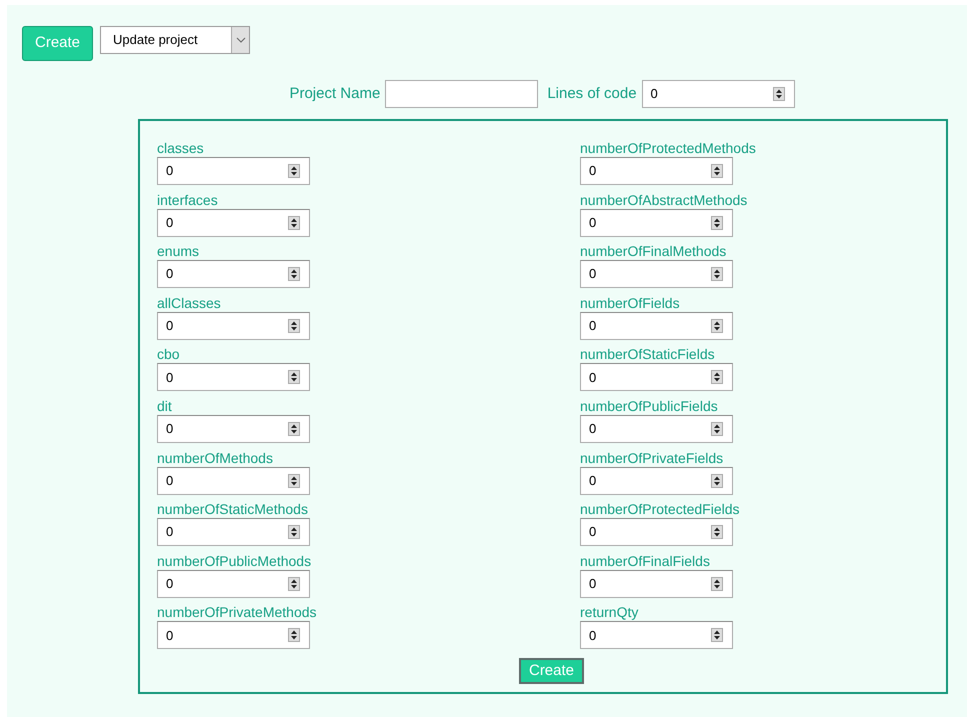 This screenshot has height=717, width=974. What do you see at coordinates (334, 94) in the screenshot?
I see `field-label: Project Name` at bounding box center [334, 94].